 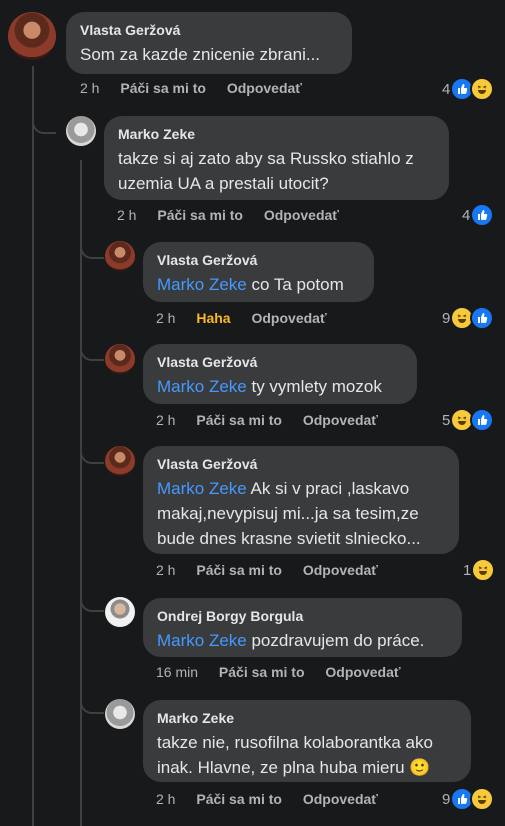 I want to click on comment-text: Marko Zeke co Ta potom, so click(x=258, y=284).